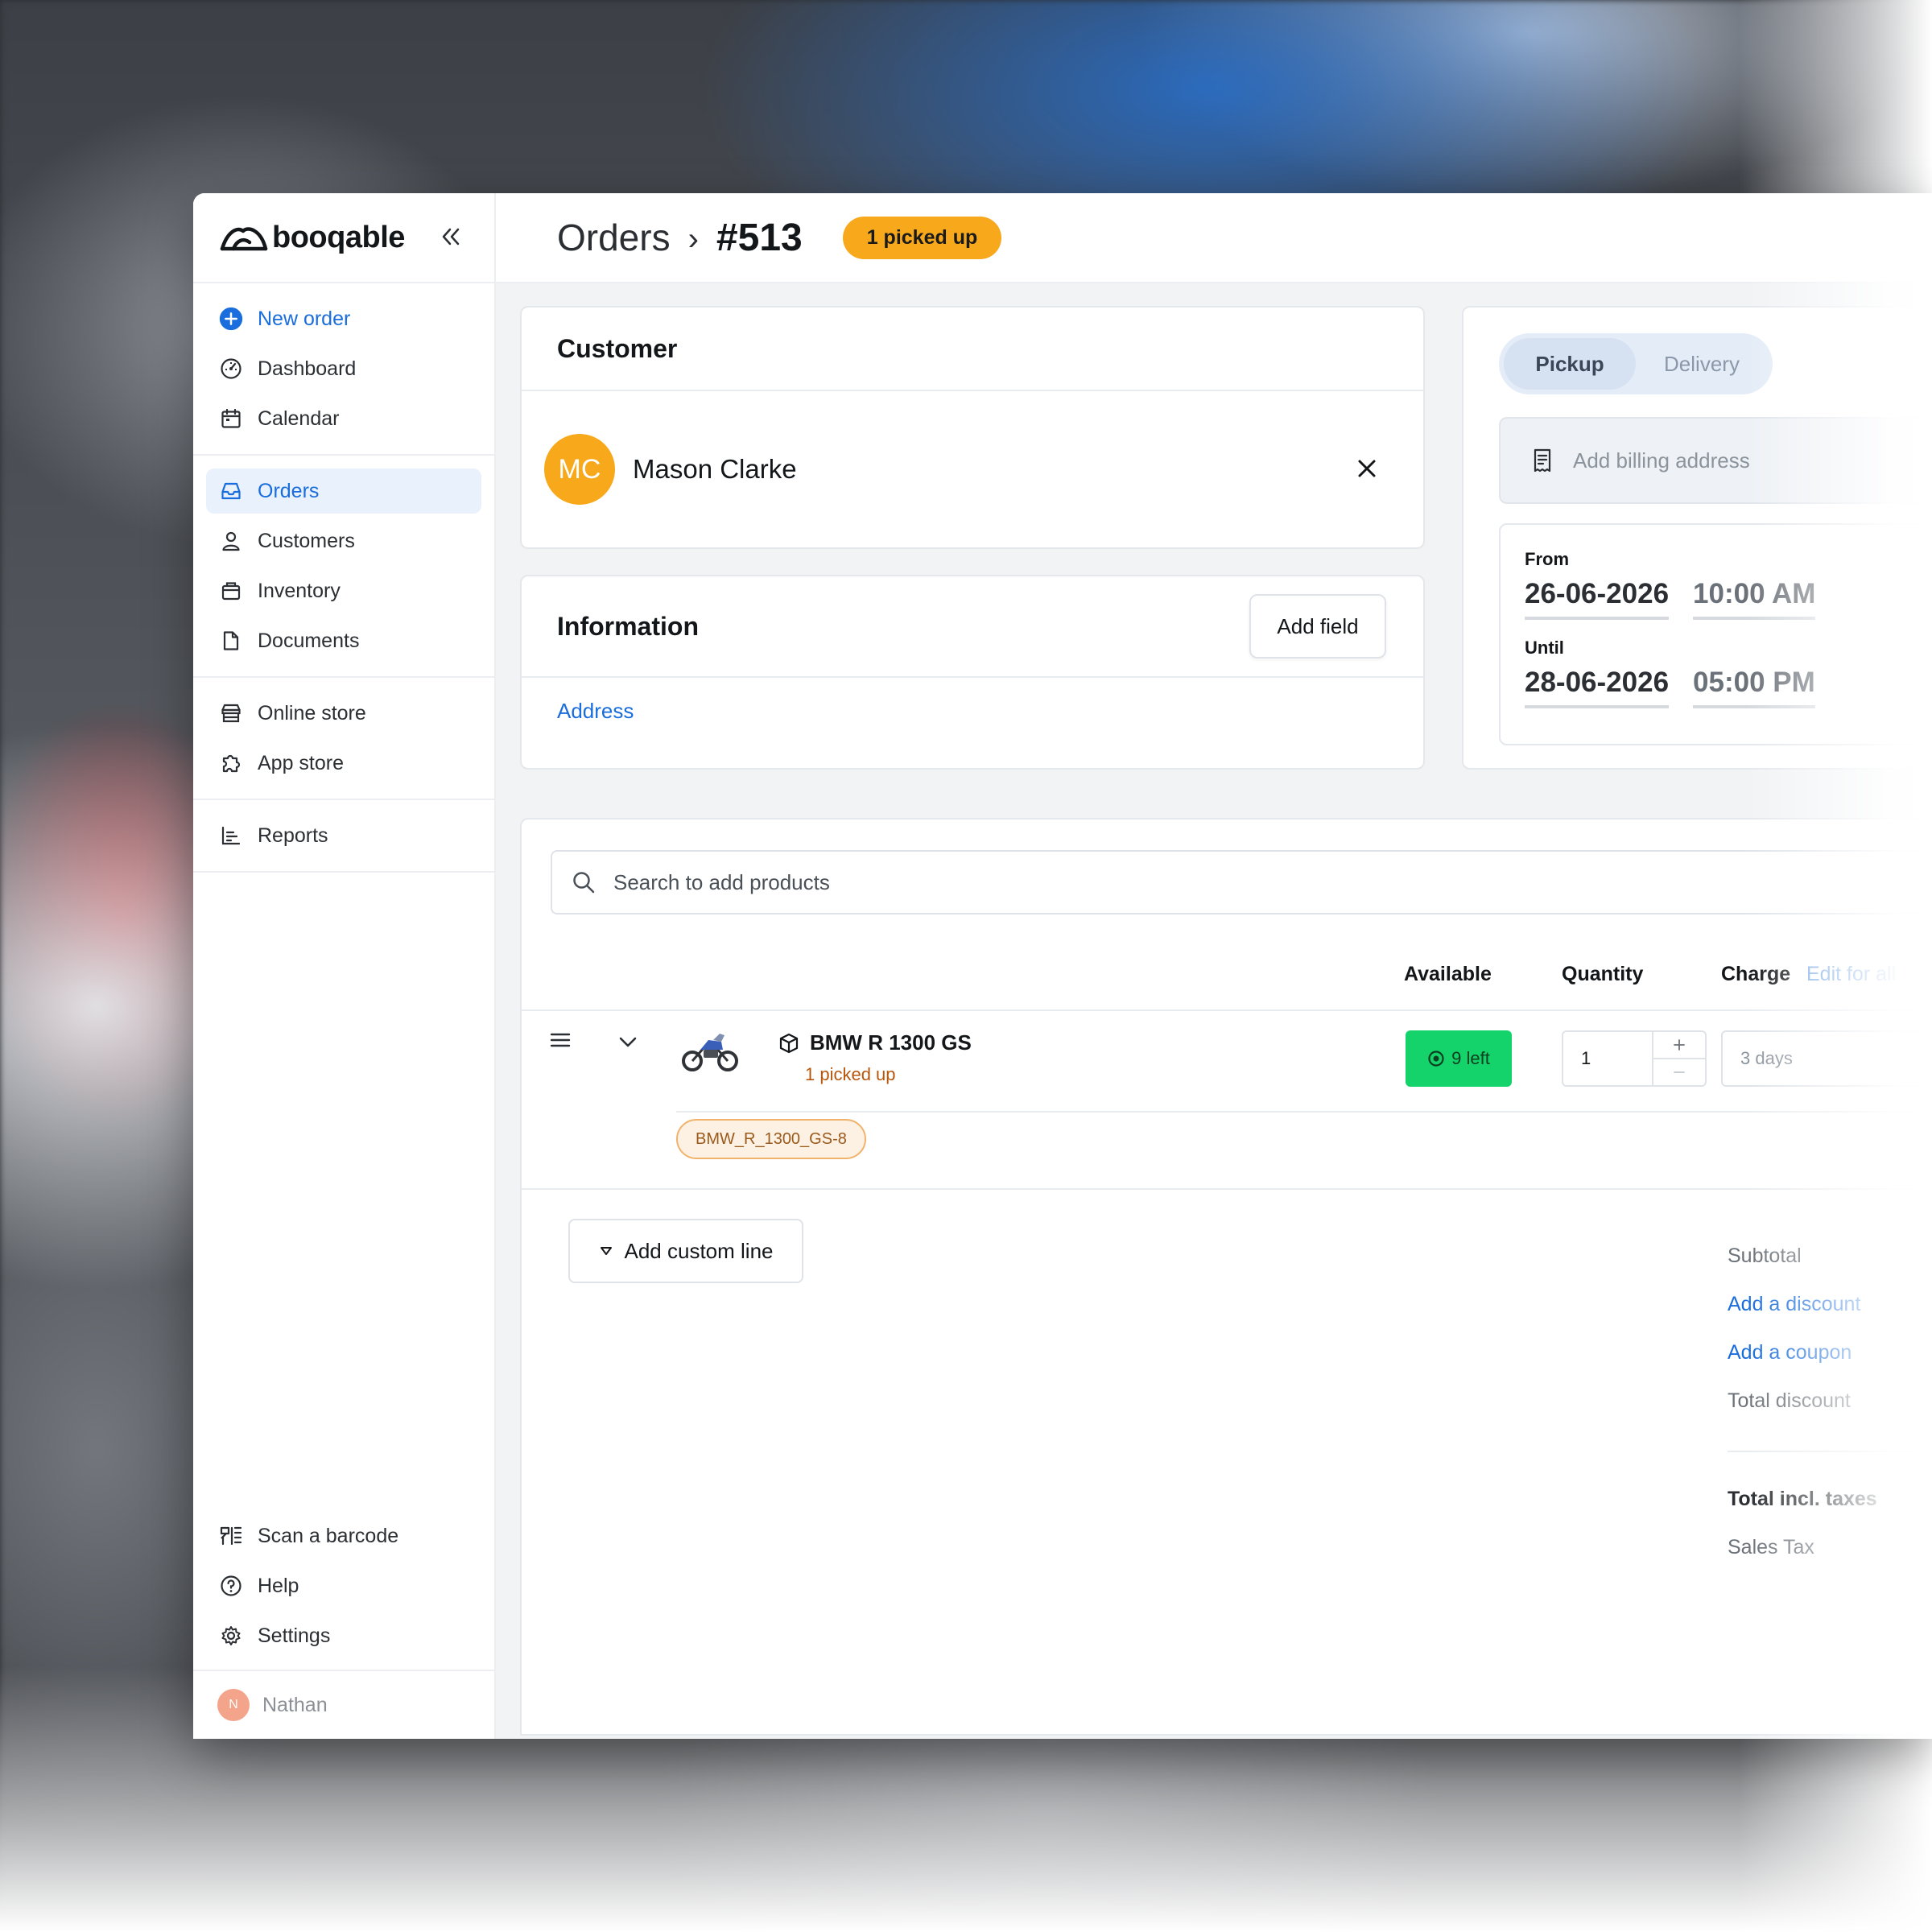  What do you see at coordinates (1214, 238) in the screenshot?
I see `page-header: Orders › #513 1 picked up` at bounding box center [1214, 238].